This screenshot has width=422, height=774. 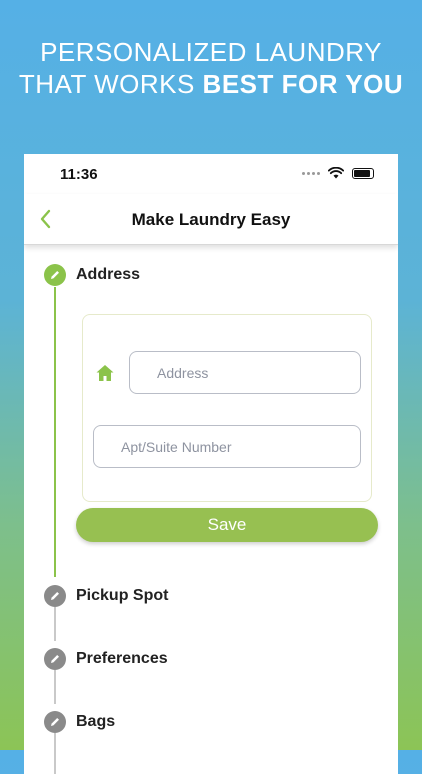 I want to click on address-placeholder: Address, so click(x=183, y=372).